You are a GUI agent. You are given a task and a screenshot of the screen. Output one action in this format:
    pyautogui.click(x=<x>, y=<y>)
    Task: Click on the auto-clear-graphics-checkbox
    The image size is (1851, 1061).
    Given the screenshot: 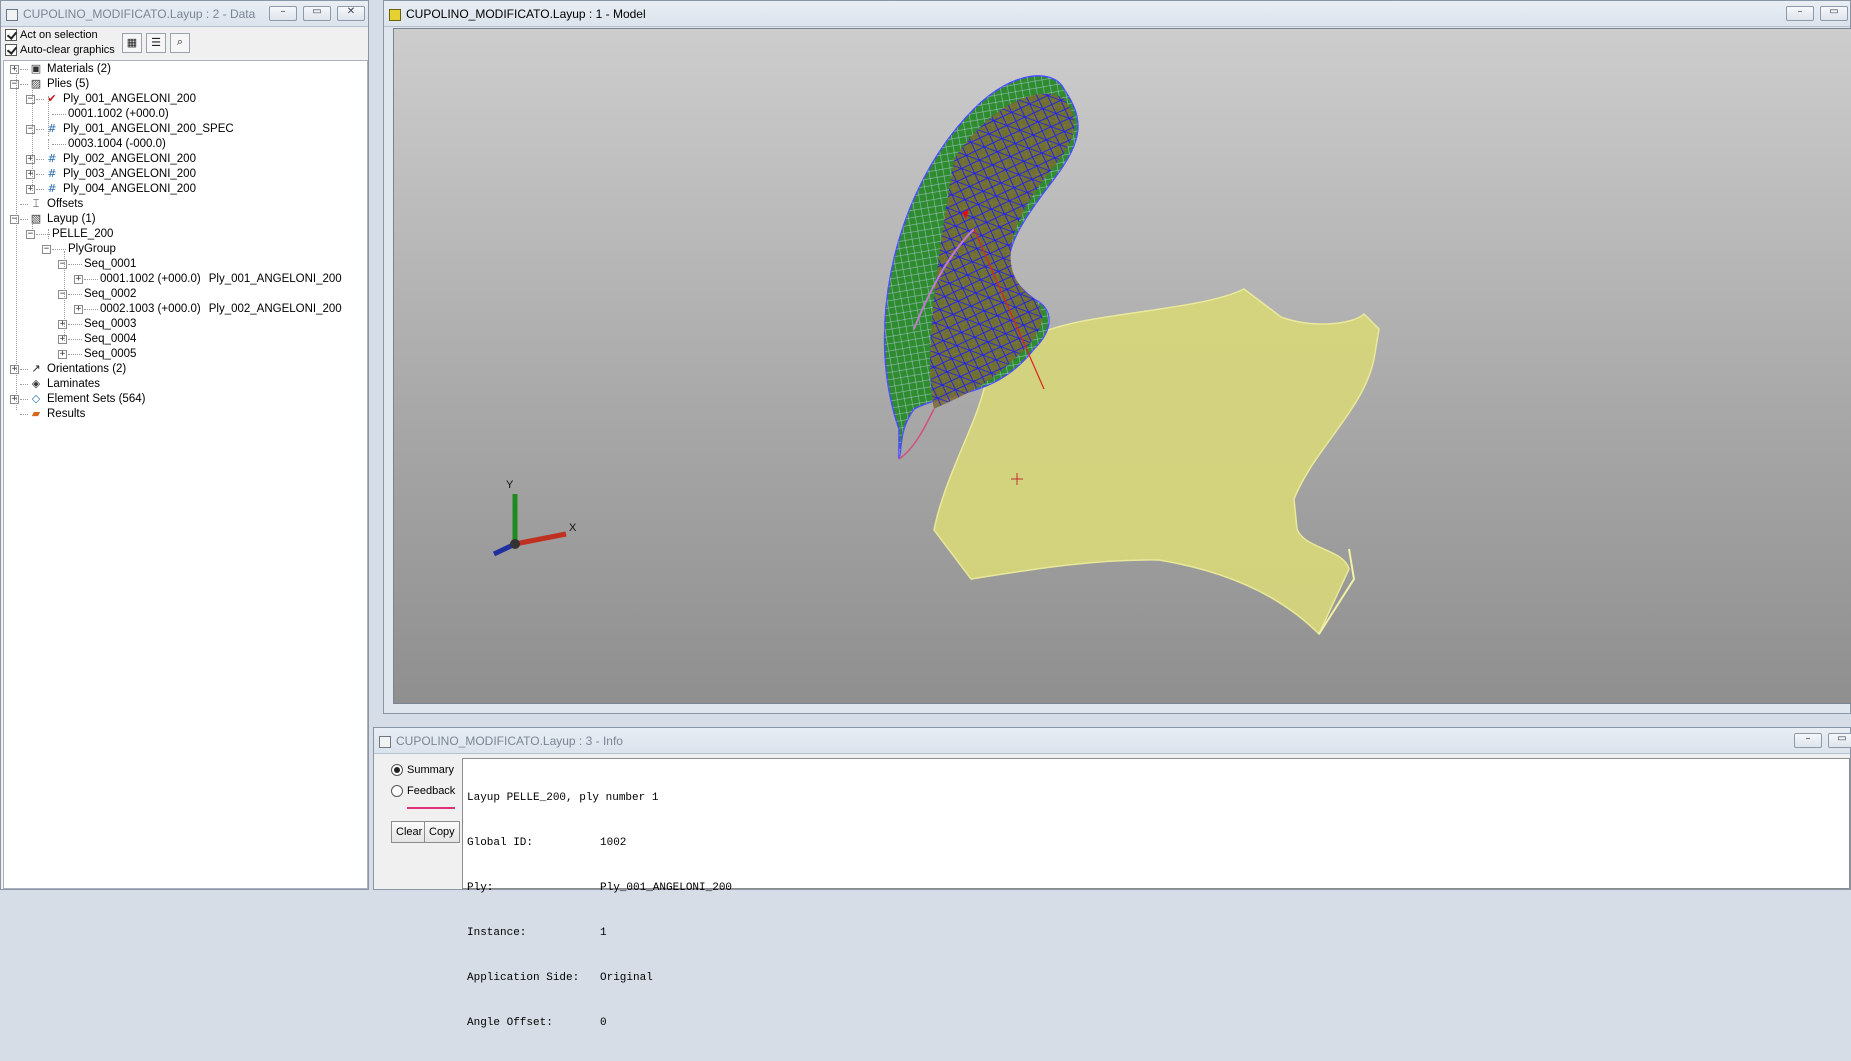 What is the action you would take?
    pyautogui.click(x=11, y=50)
    